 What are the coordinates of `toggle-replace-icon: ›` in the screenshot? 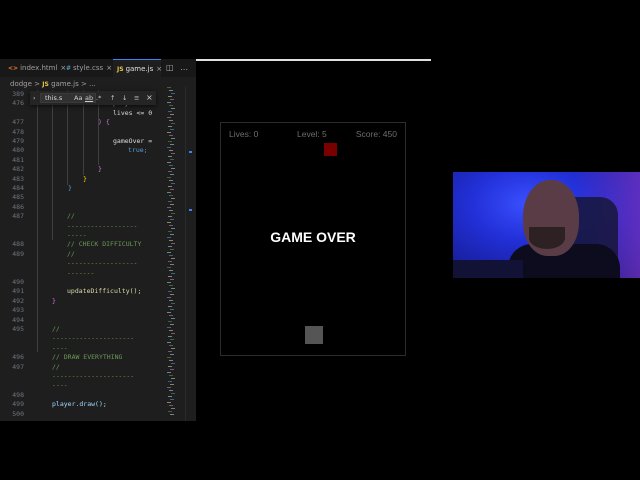 It's located at (34, 98).